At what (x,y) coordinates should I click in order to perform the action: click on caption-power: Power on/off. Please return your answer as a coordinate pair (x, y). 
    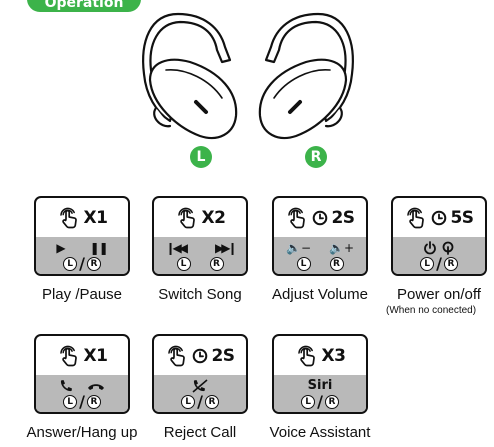
    Looking at the image, I should click on (439, 294).